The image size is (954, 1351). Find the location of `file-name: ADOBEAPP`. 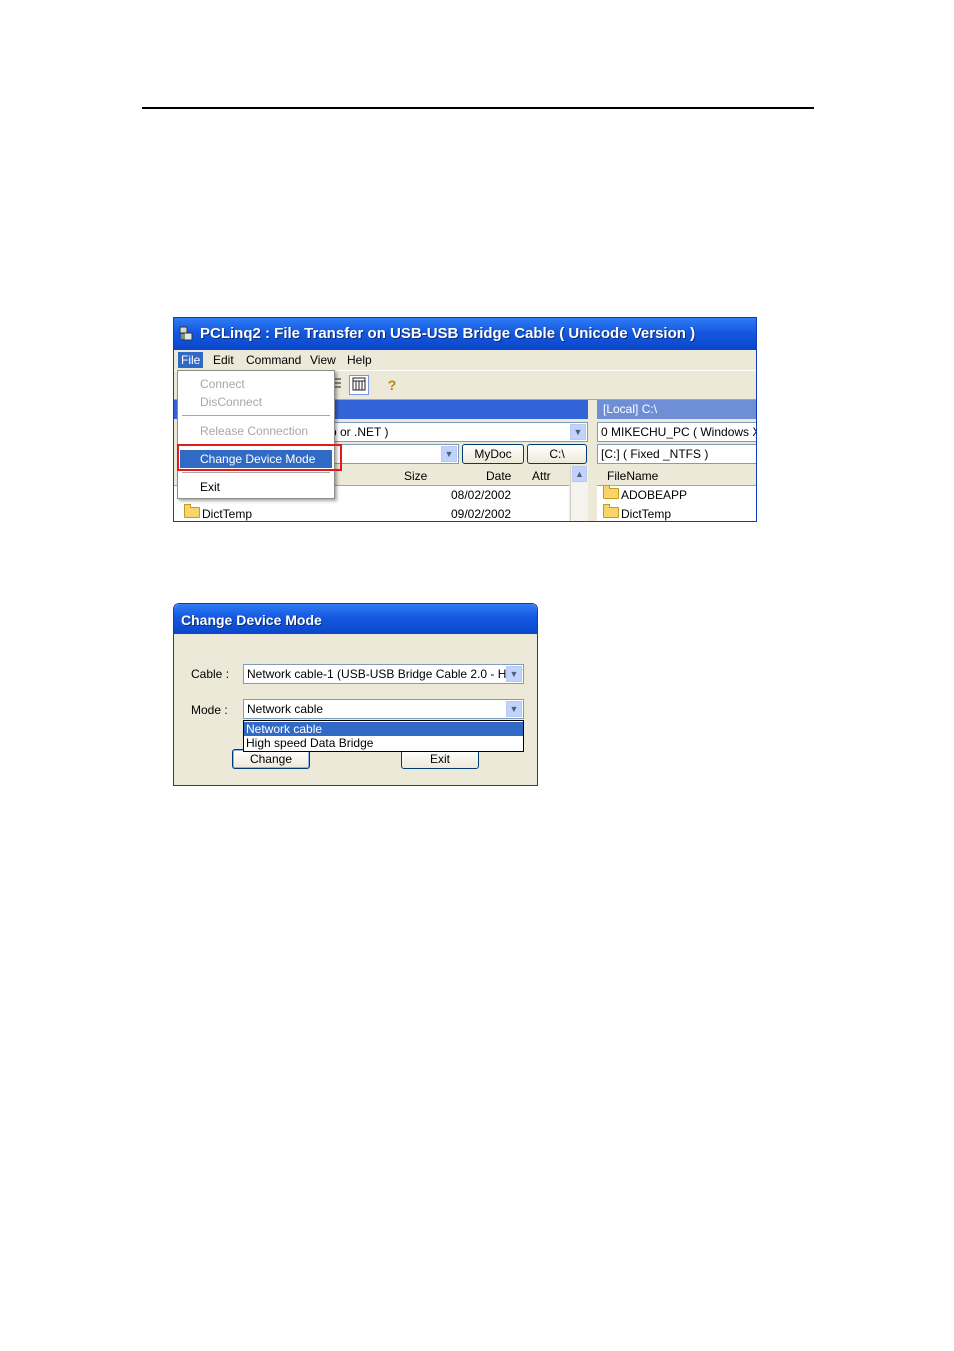

file-name: ADOBEAPP is located at coordinates (654, 495).